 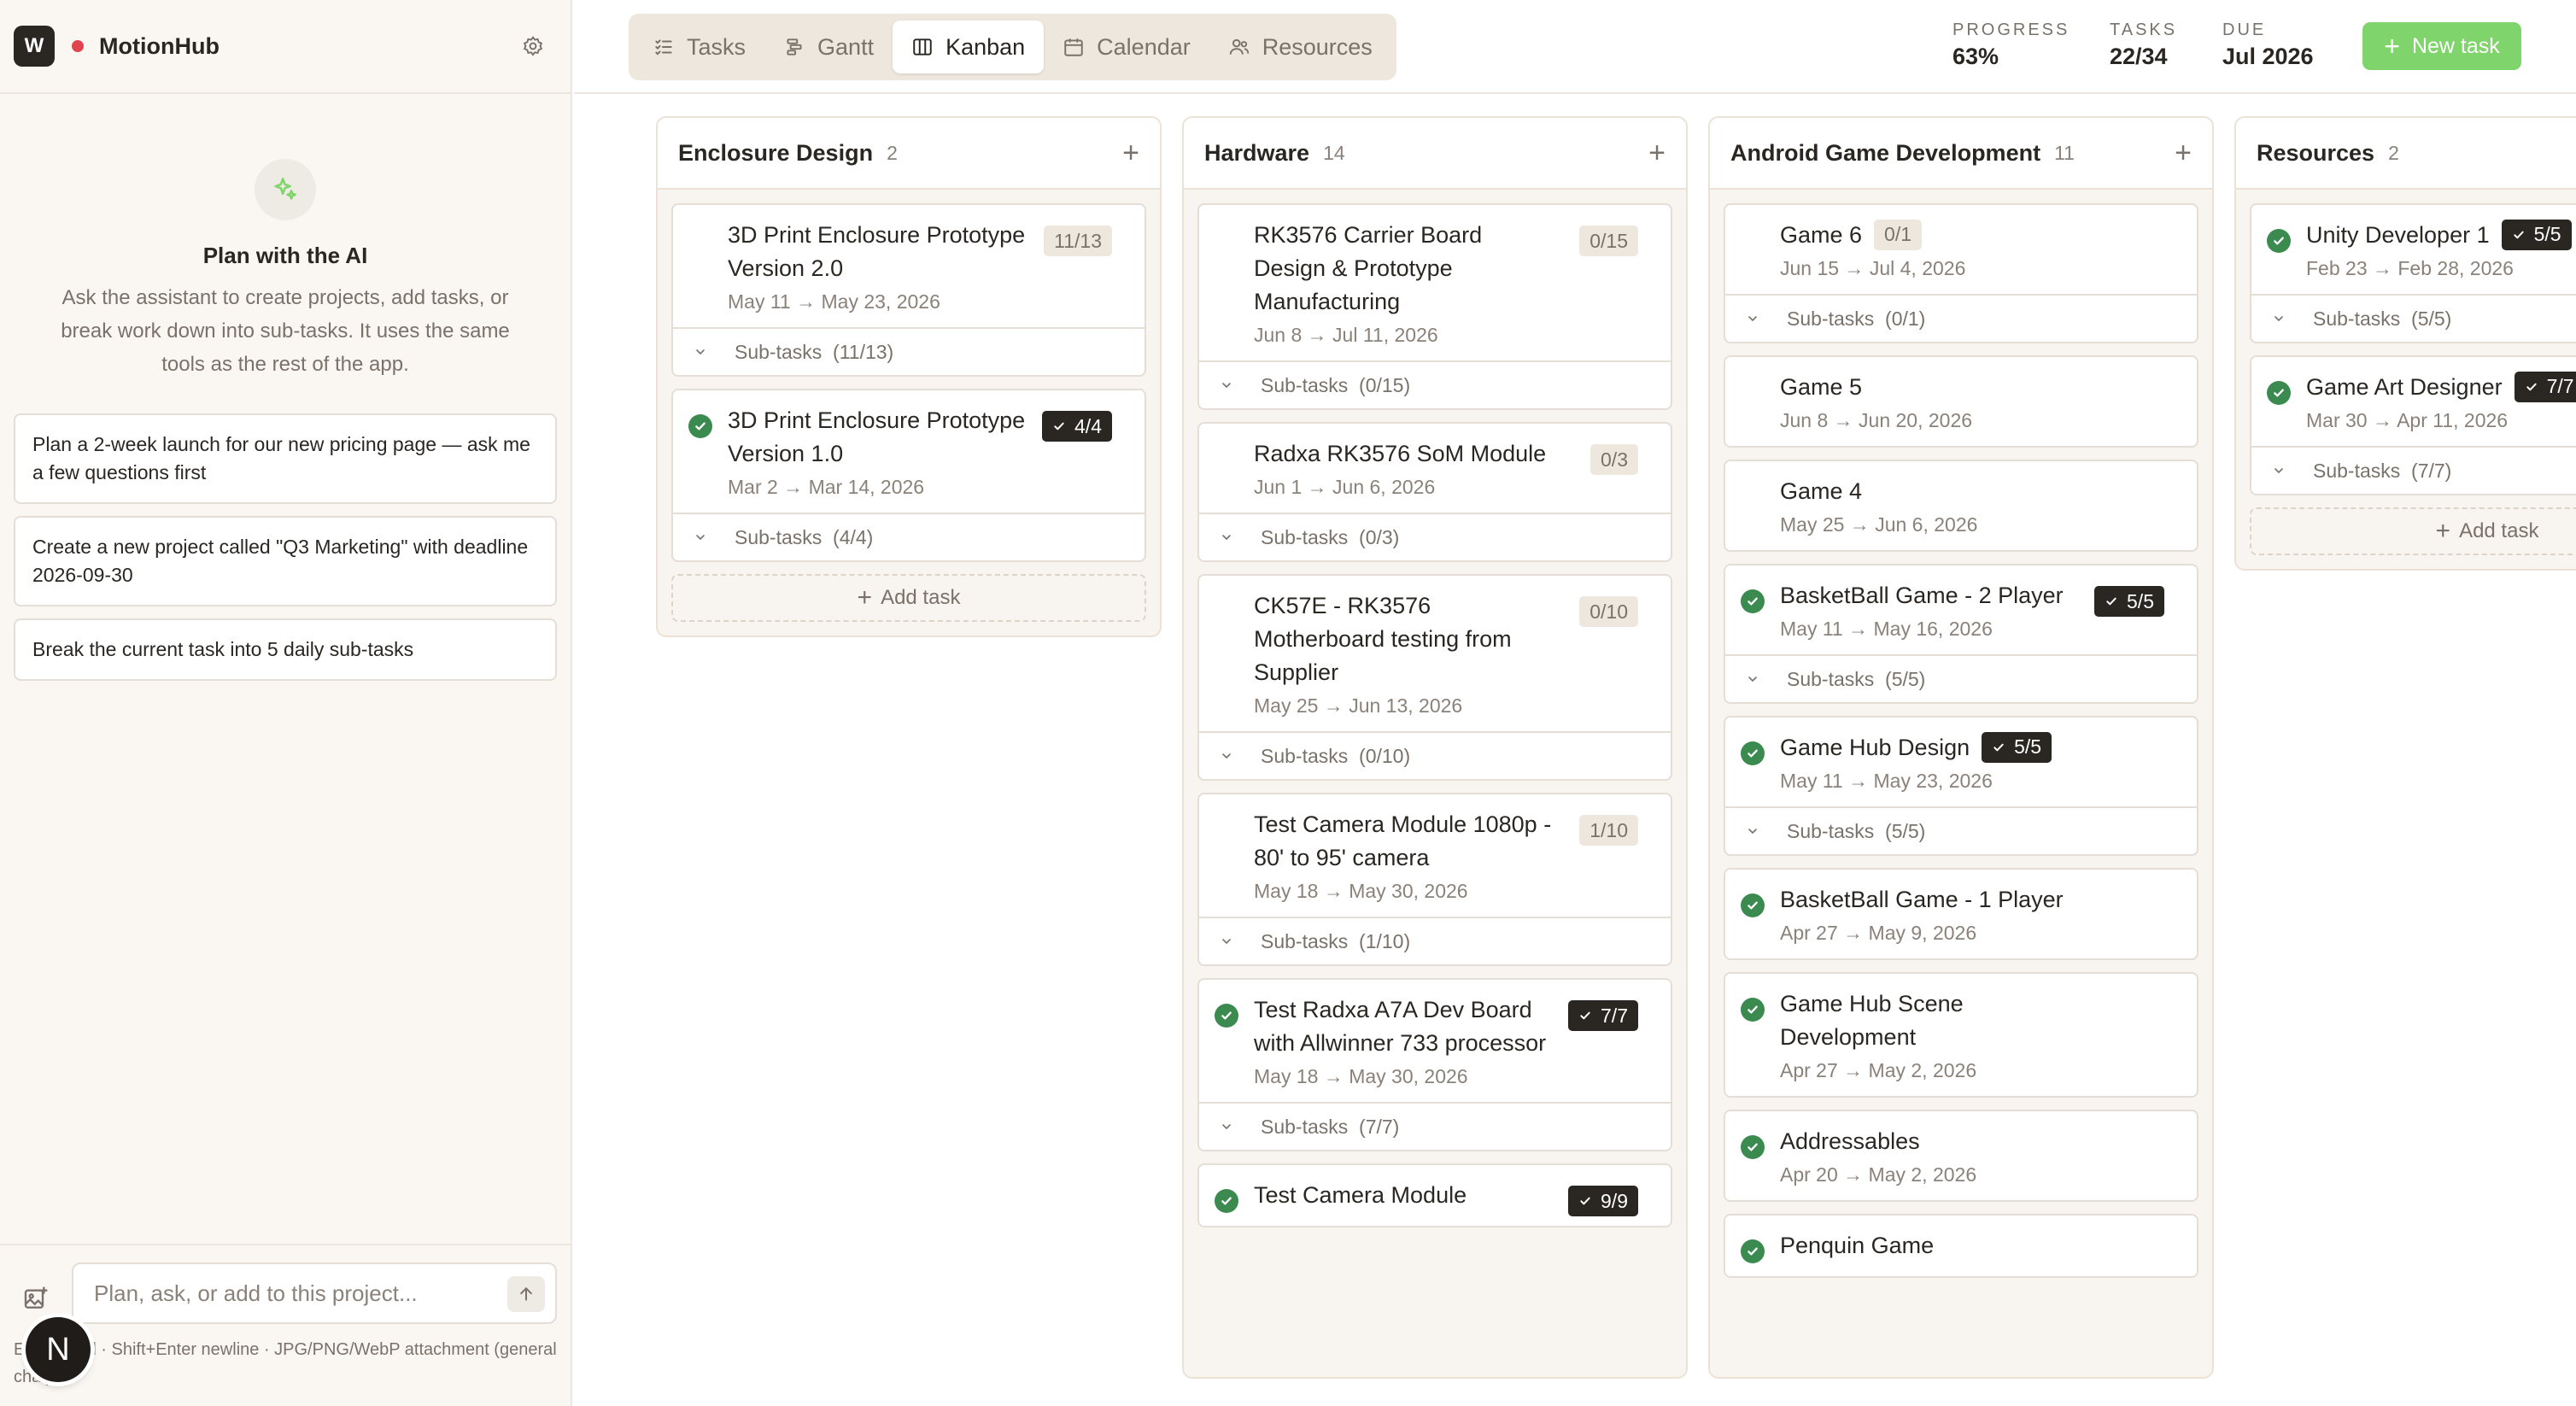 I want to click on subtasks-label: Sub-tasks (4/4), so click(x=804, y=536).